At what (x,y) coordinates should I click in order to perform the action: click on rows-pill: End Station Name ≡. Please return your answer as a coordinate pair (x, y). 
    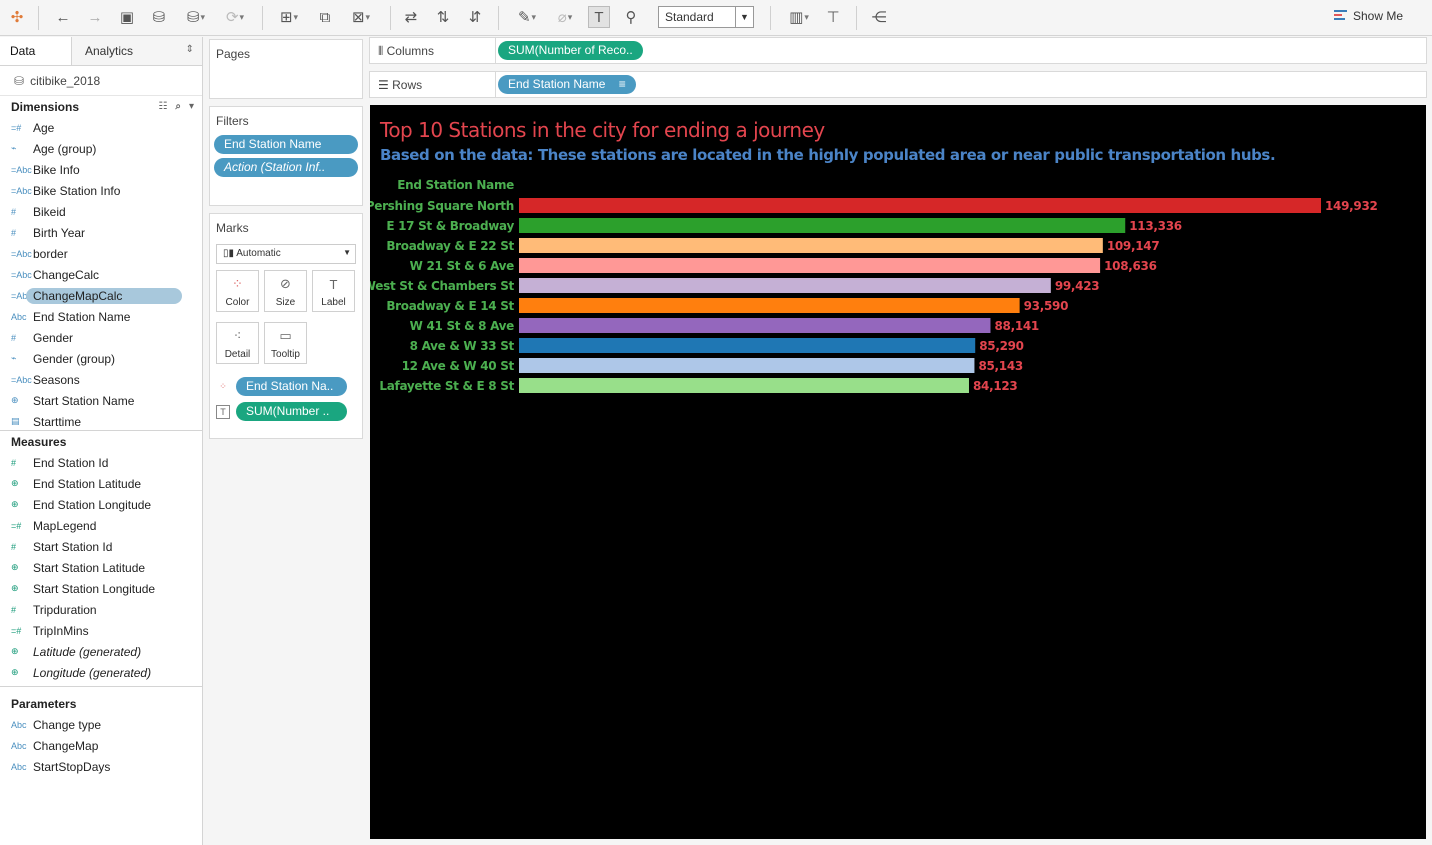
    Looking at the image, I should click on (567, 84).